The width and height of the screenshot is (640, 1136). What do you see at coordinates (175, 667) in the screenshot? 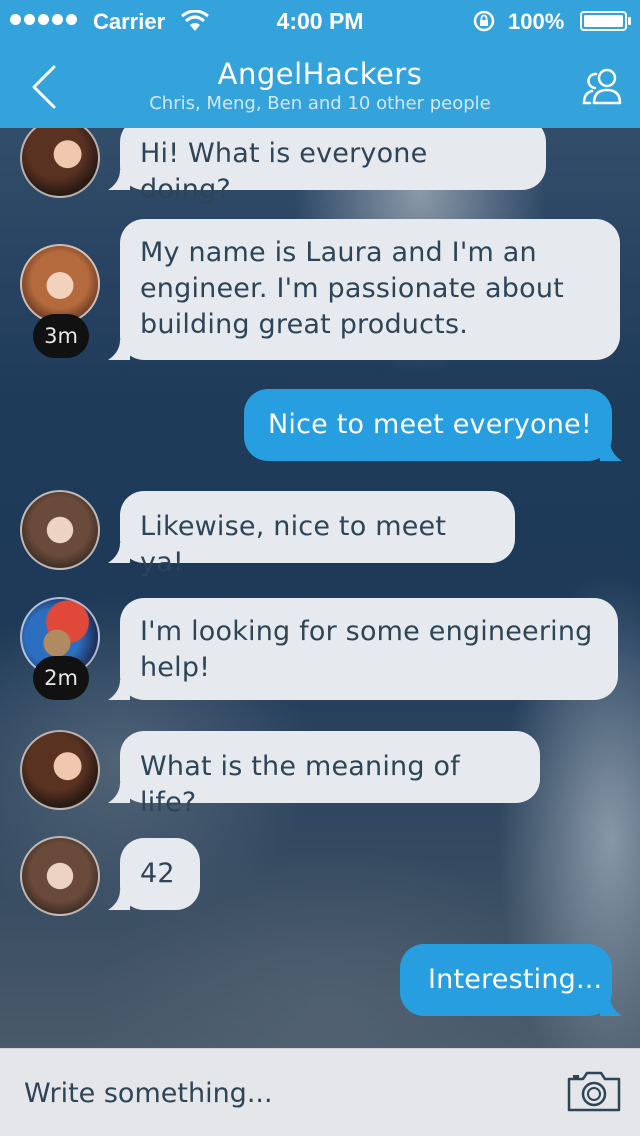
I see `message-text-line: help!` at bounding box center [175, 667].